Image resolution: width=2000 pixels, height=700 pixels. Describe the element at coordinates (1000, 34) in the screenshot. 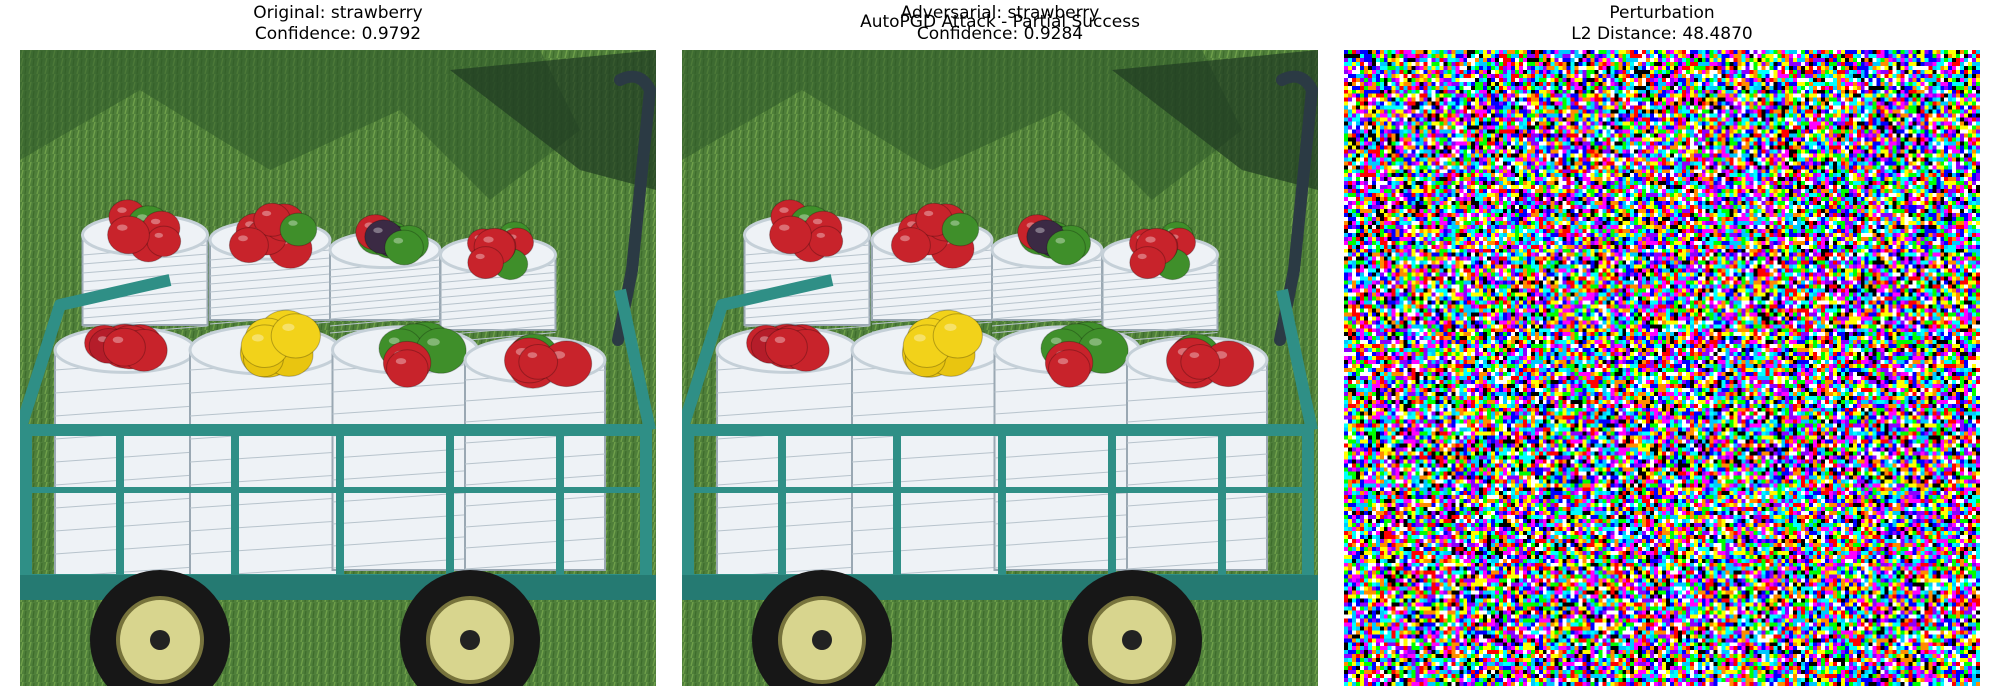

I see `adversarial-confidence: Confidence: 0.9284` at that location.